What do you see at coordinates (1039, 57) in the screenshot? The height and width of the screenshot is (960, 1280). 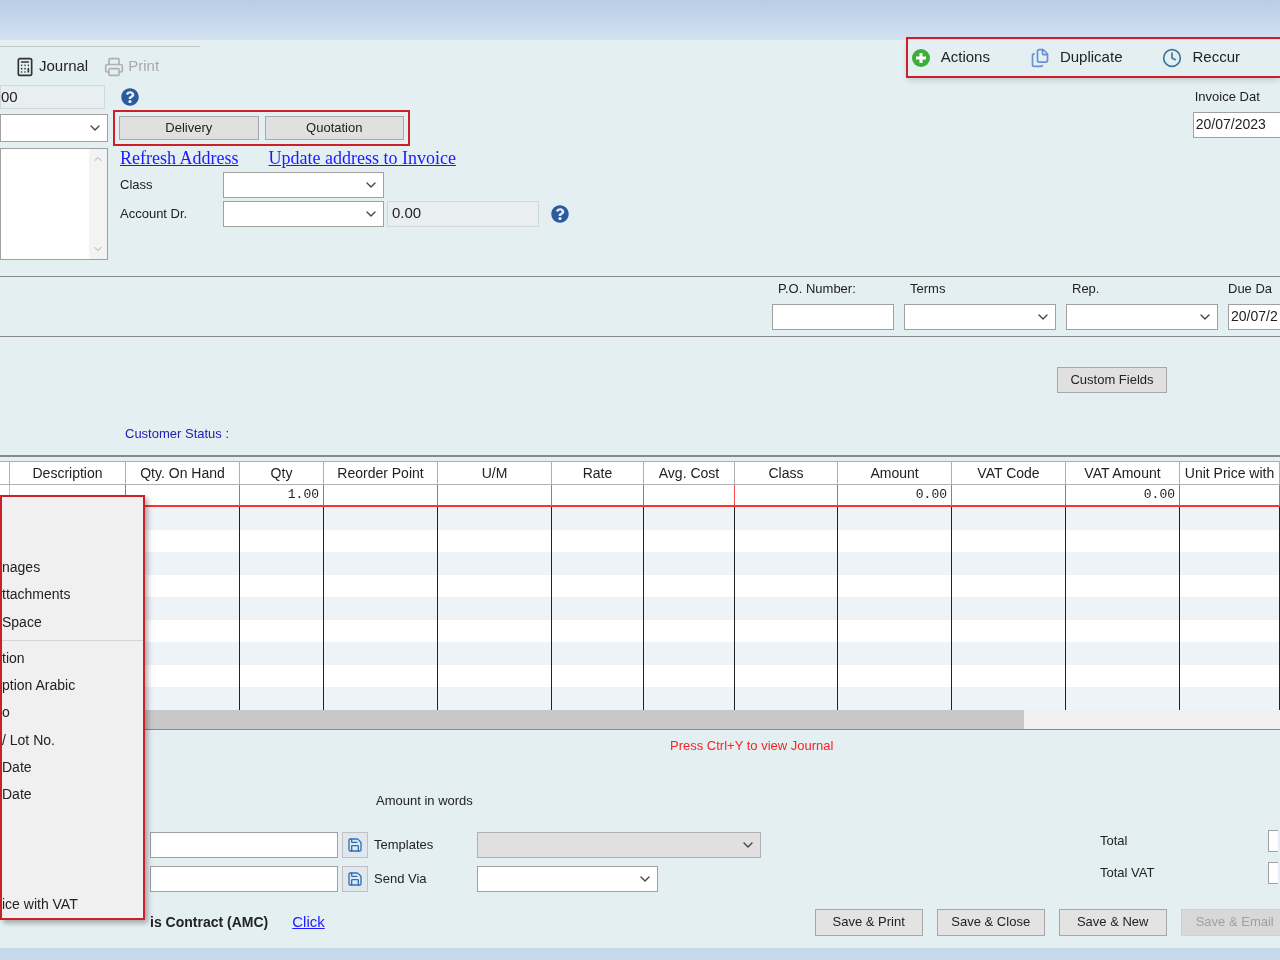 I see `documents-icon` at bounding box center [1039, 57].